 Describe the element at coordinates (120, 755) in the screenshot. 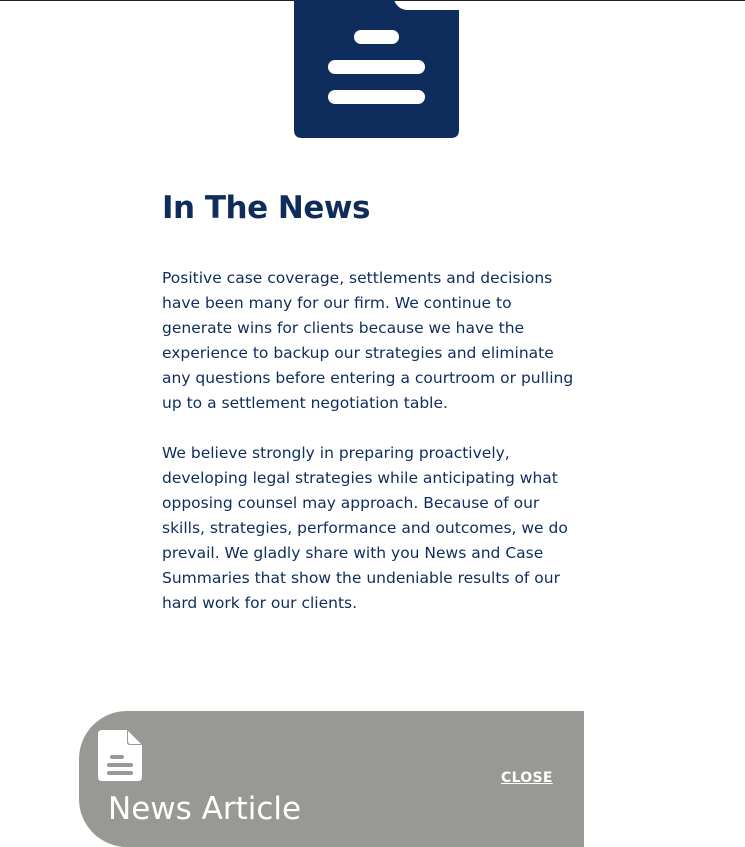

I see `file-text-icon` at that location.